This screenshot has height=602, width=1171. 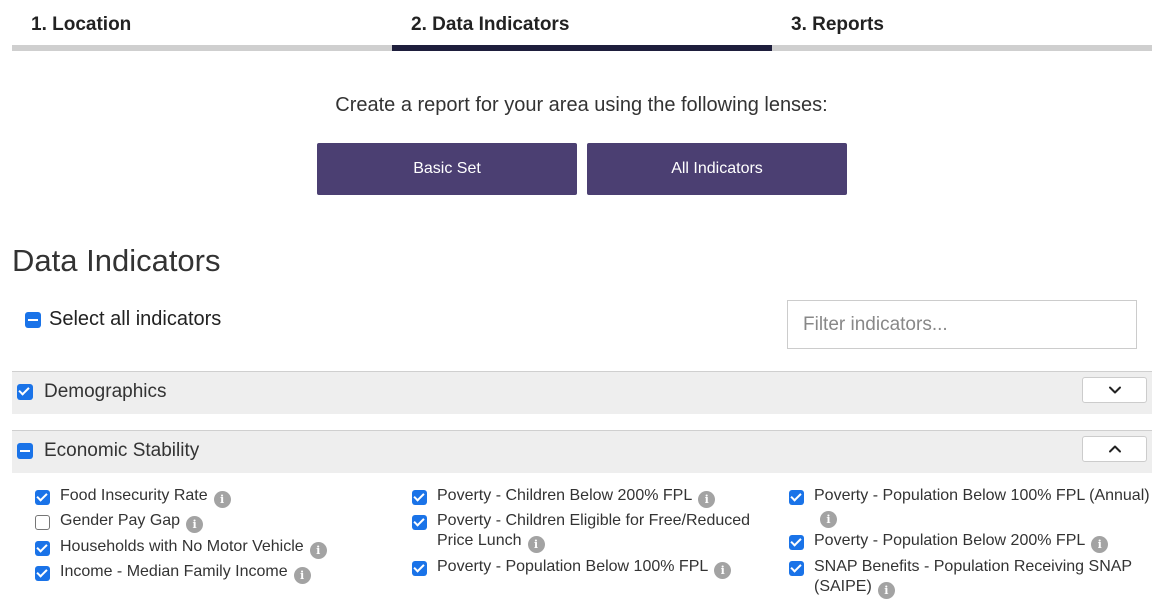 I want to click on indicator-label: Poverty - Population Below 100% FPL, so click(x=573, y=566).